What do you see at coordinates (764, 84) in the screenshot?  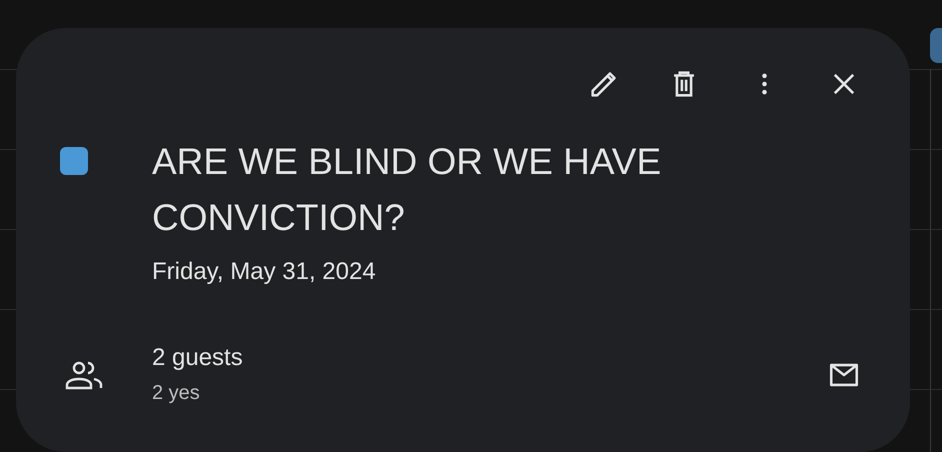 I see `more-icon` at bounding box center [764, 84].